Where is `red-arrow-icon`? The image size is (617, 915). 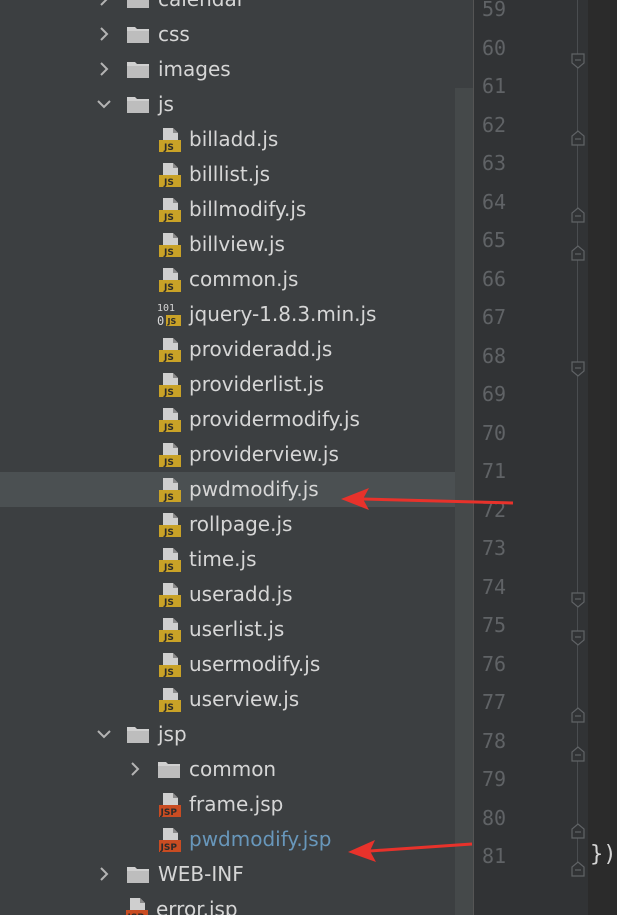
red-arrow-icon is located at coordinates (410, 851).